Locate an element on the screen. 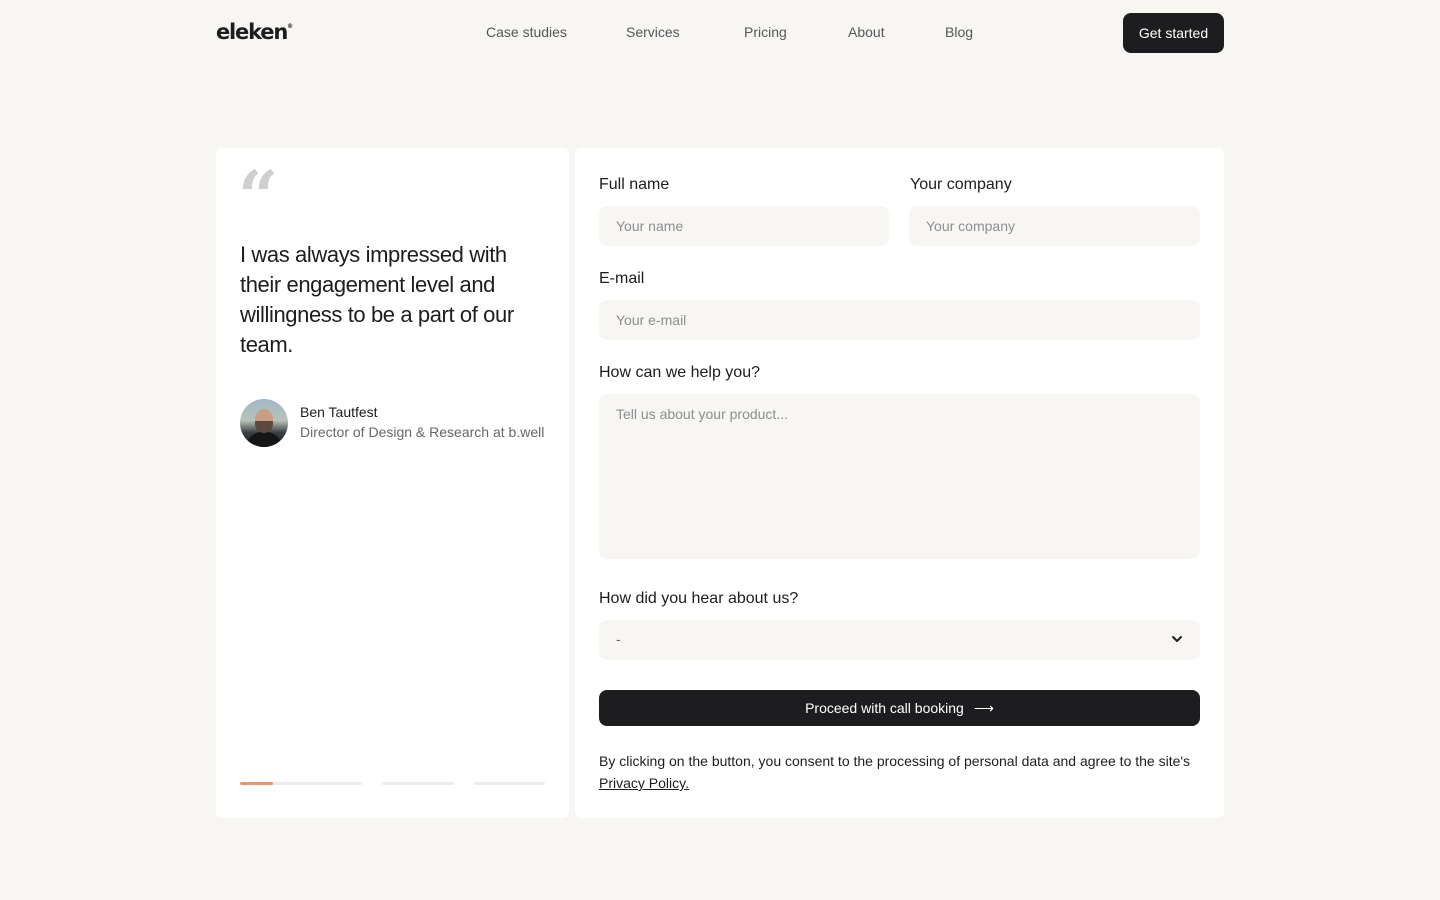  help-textarea is located at coordinates (899, 476).